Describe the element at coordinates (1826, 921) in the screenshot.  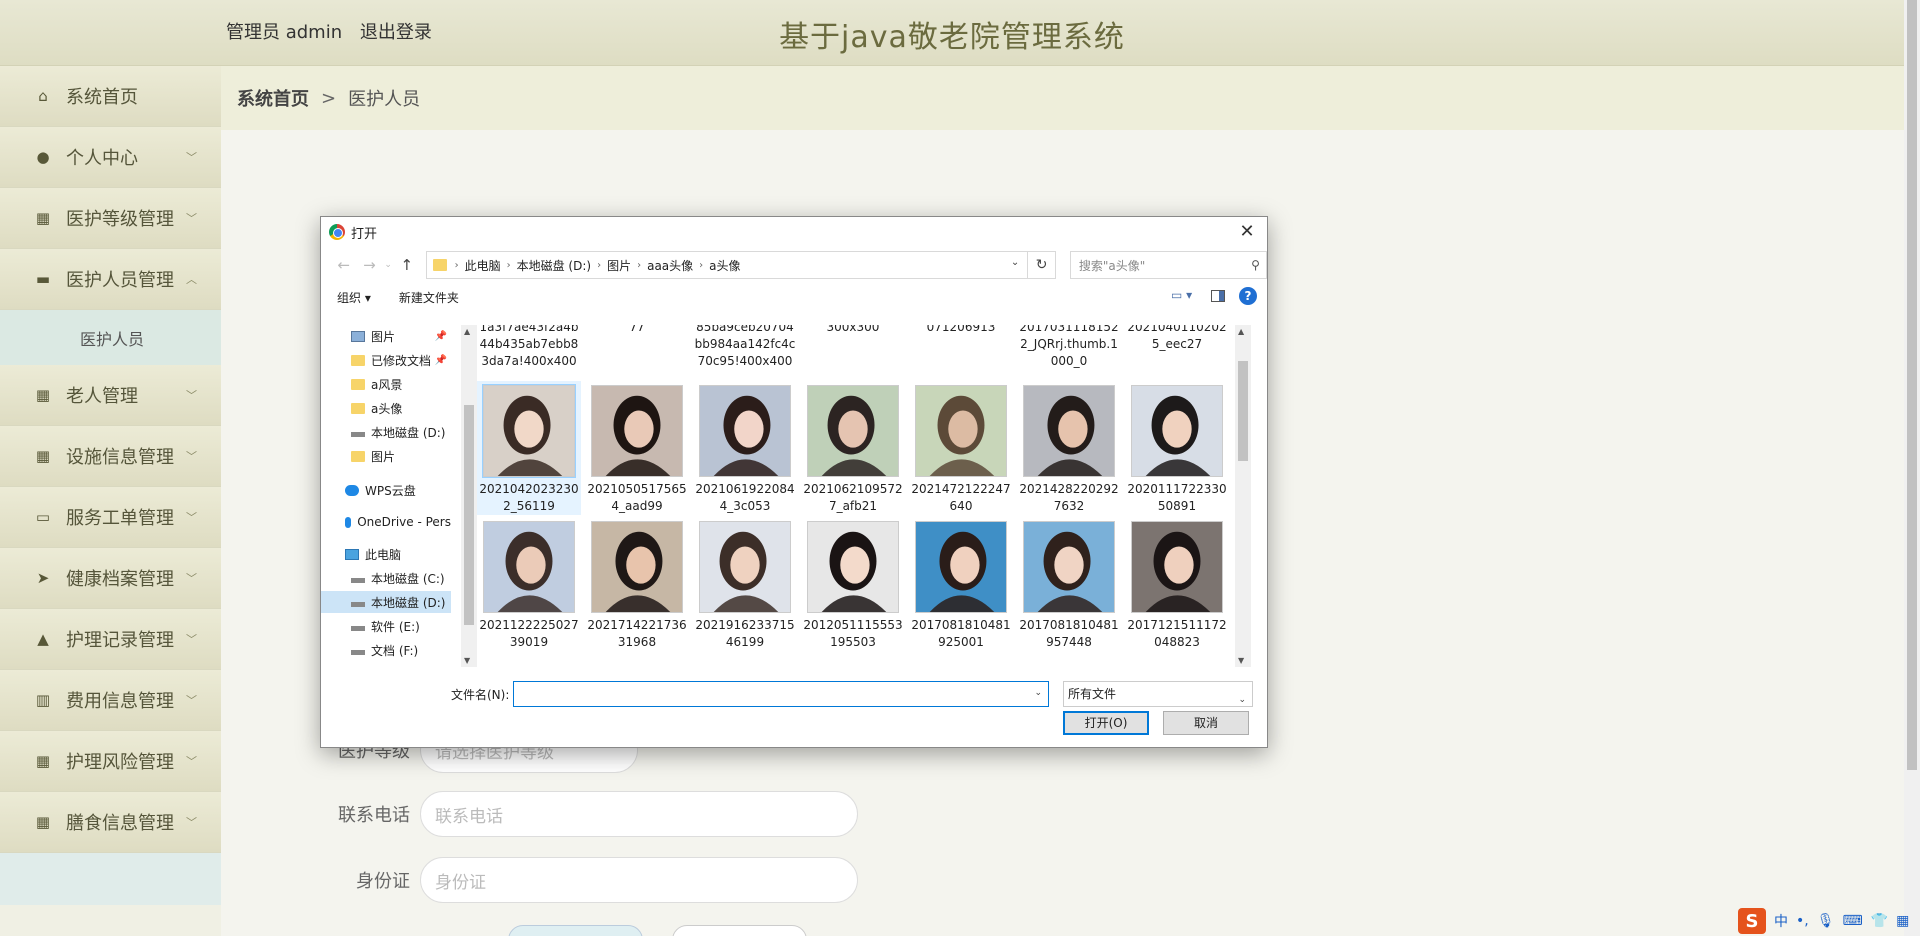
I see `mic-icon: 🎙` at that location.